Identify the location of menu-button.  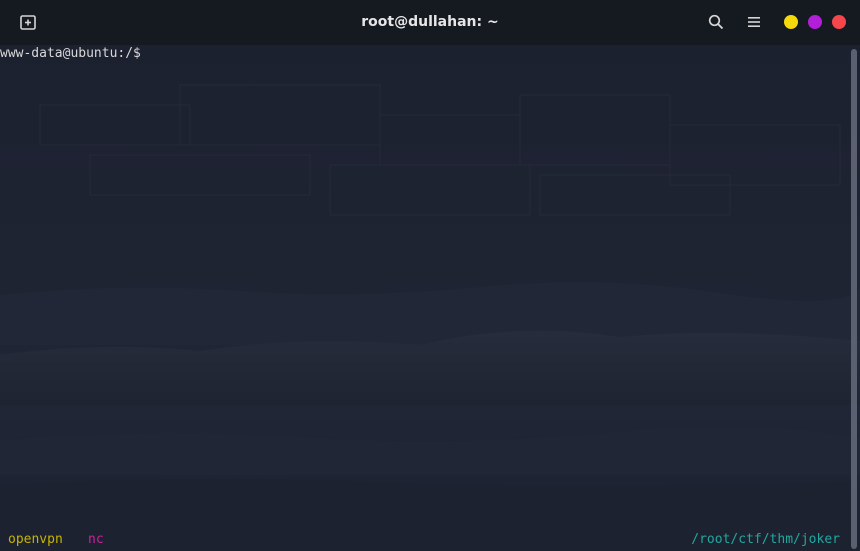
(754, 22).